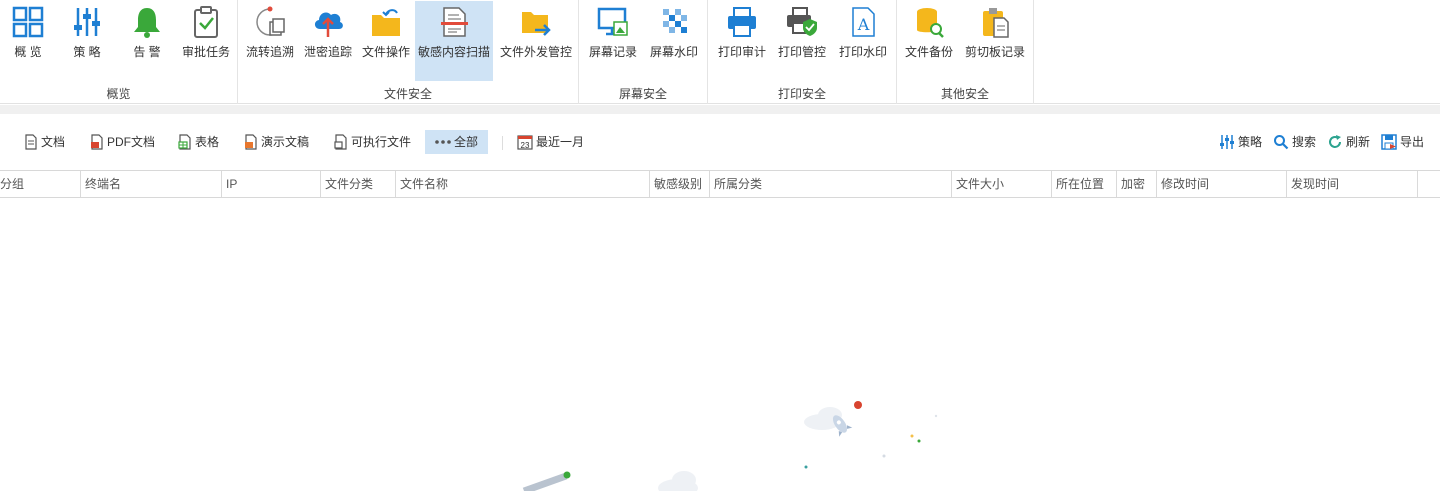  What do you see at coordinates (147, 23) in the screenshot?
I see `alert-bell-icon` at bounding box center [147, 23].